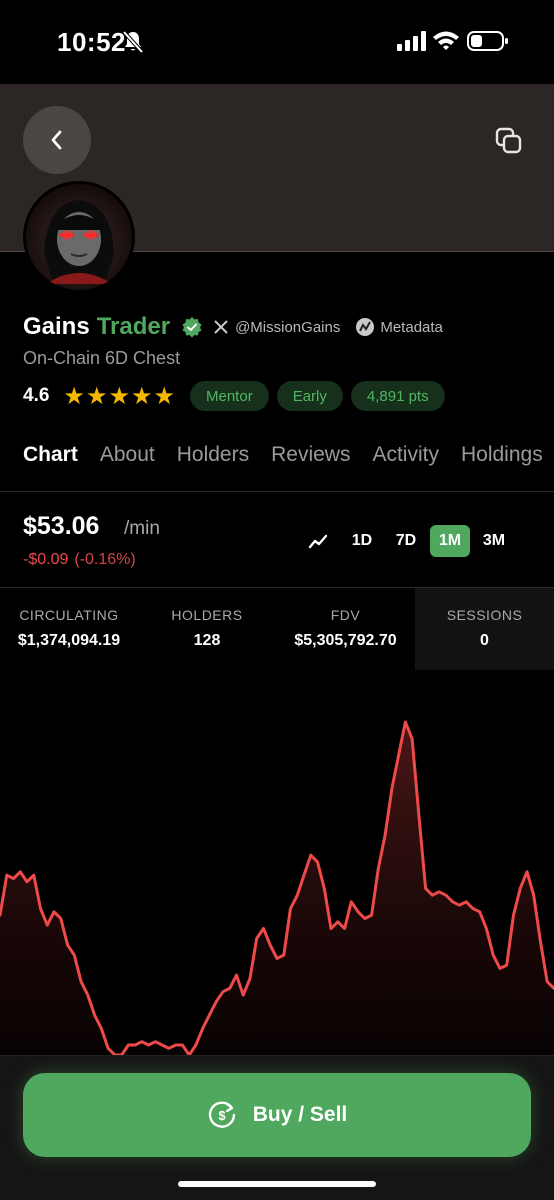 The height and width of the screenshot is (1200, 554). What do you see at coordinates (484, 640) in the screenshot?
I see `stat-value: 0` at bounding box center [484, 640].